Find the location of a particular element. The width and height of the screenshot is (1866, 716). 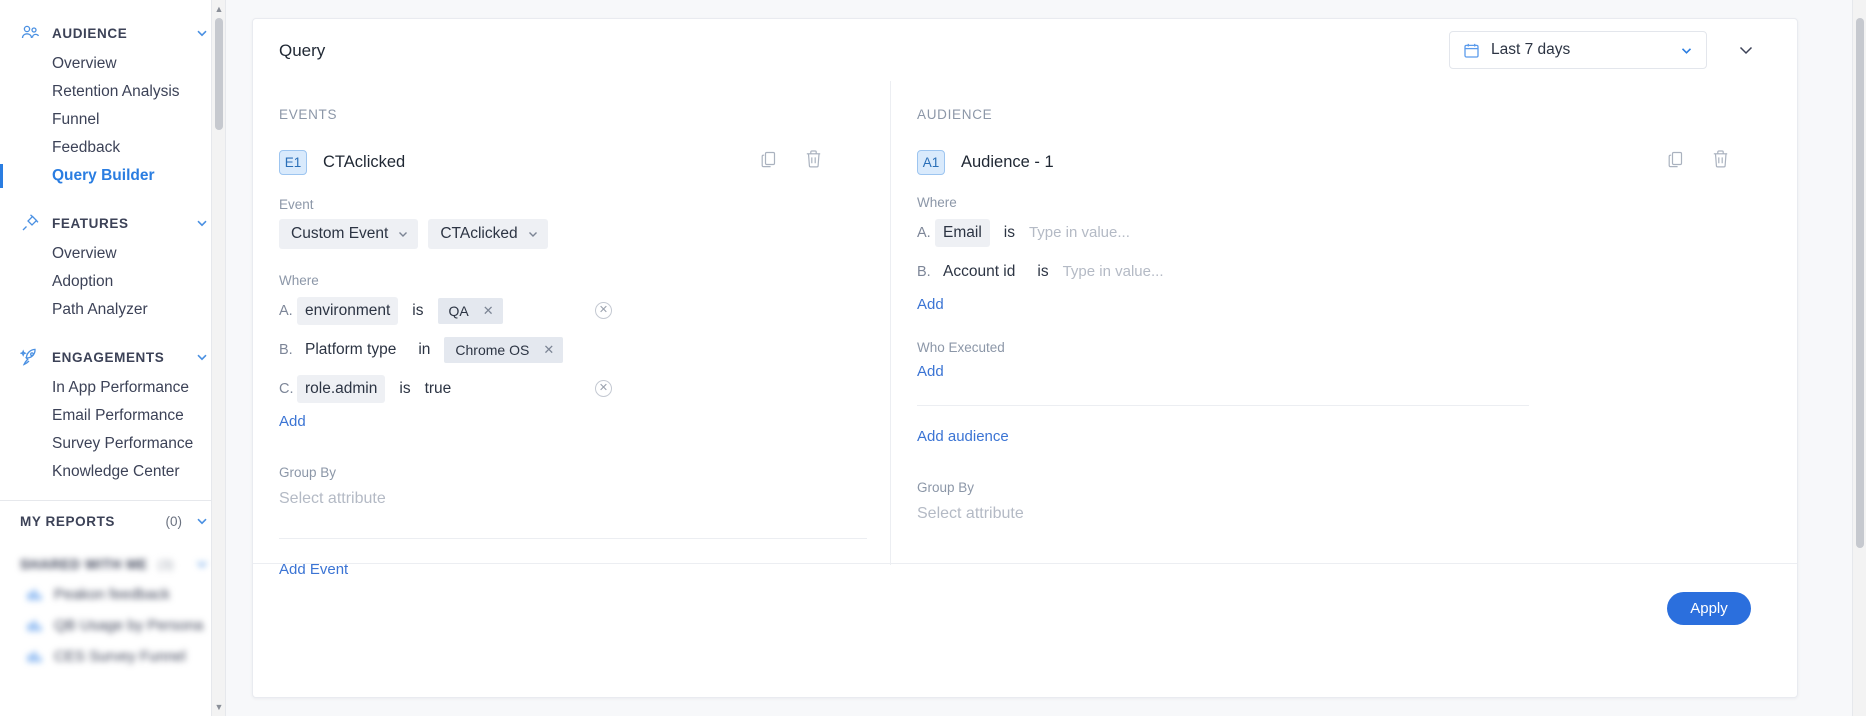

event-name-select: CTAclicked is located at coordinates (488, 234).